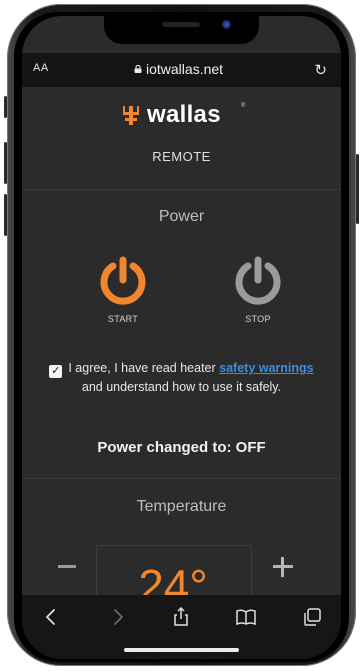  I want to click on lock-icon, so click(138, 69).